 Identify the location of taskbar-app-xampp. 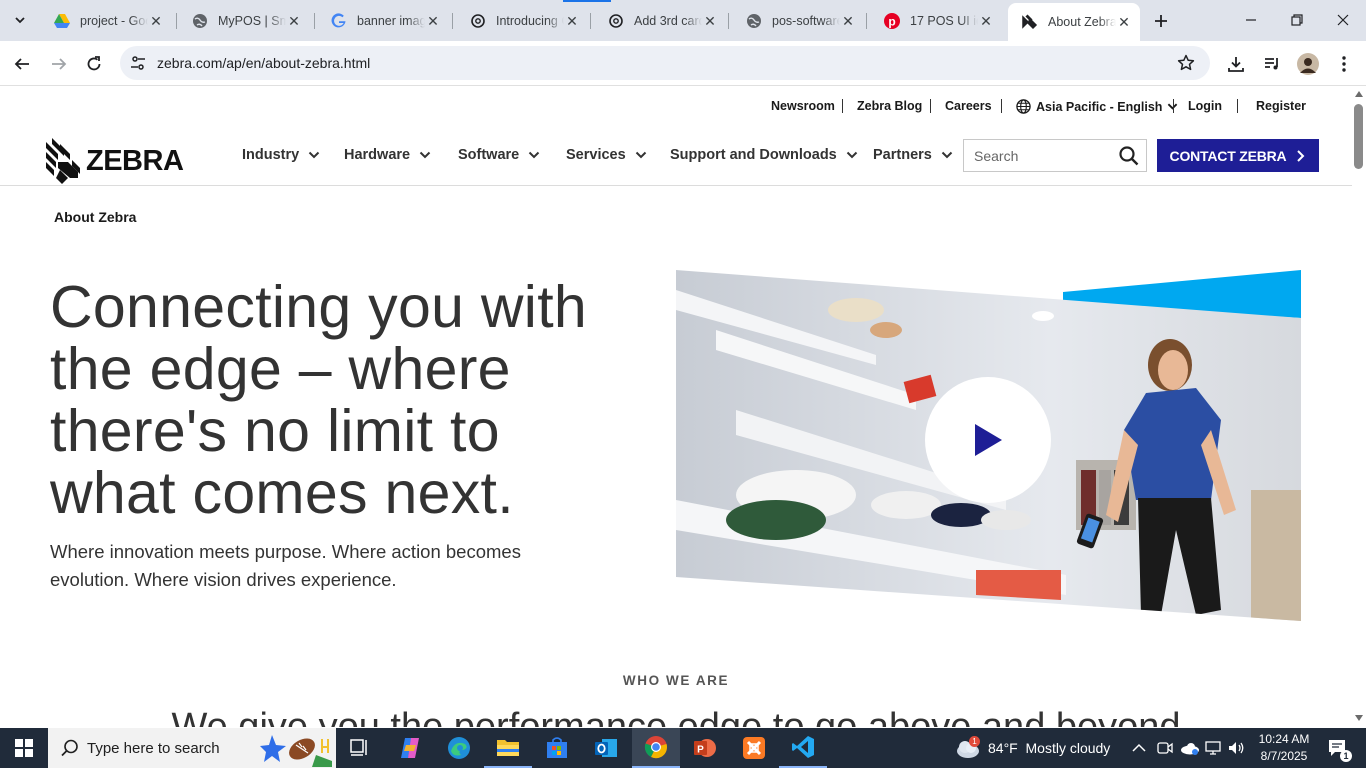
(754, 748).